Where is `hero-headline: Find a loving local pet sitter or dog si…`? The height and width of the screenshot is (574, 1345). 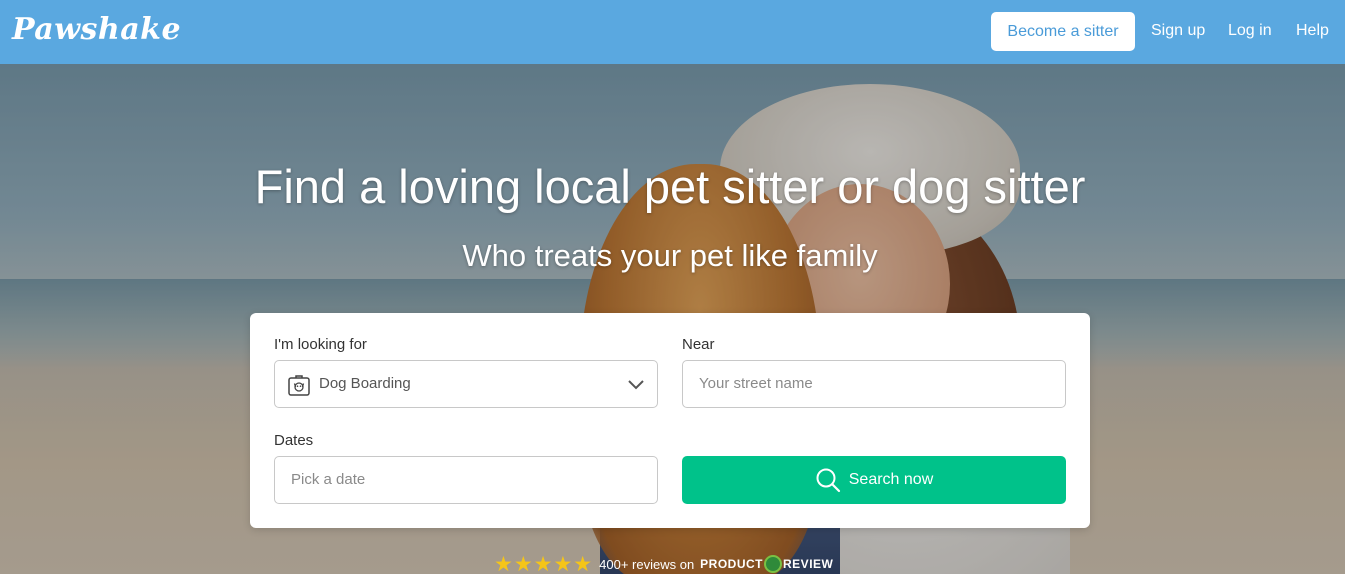
hero-headline: Find a loving local pet sitter or dog si… is located at coordinates (670, 186).